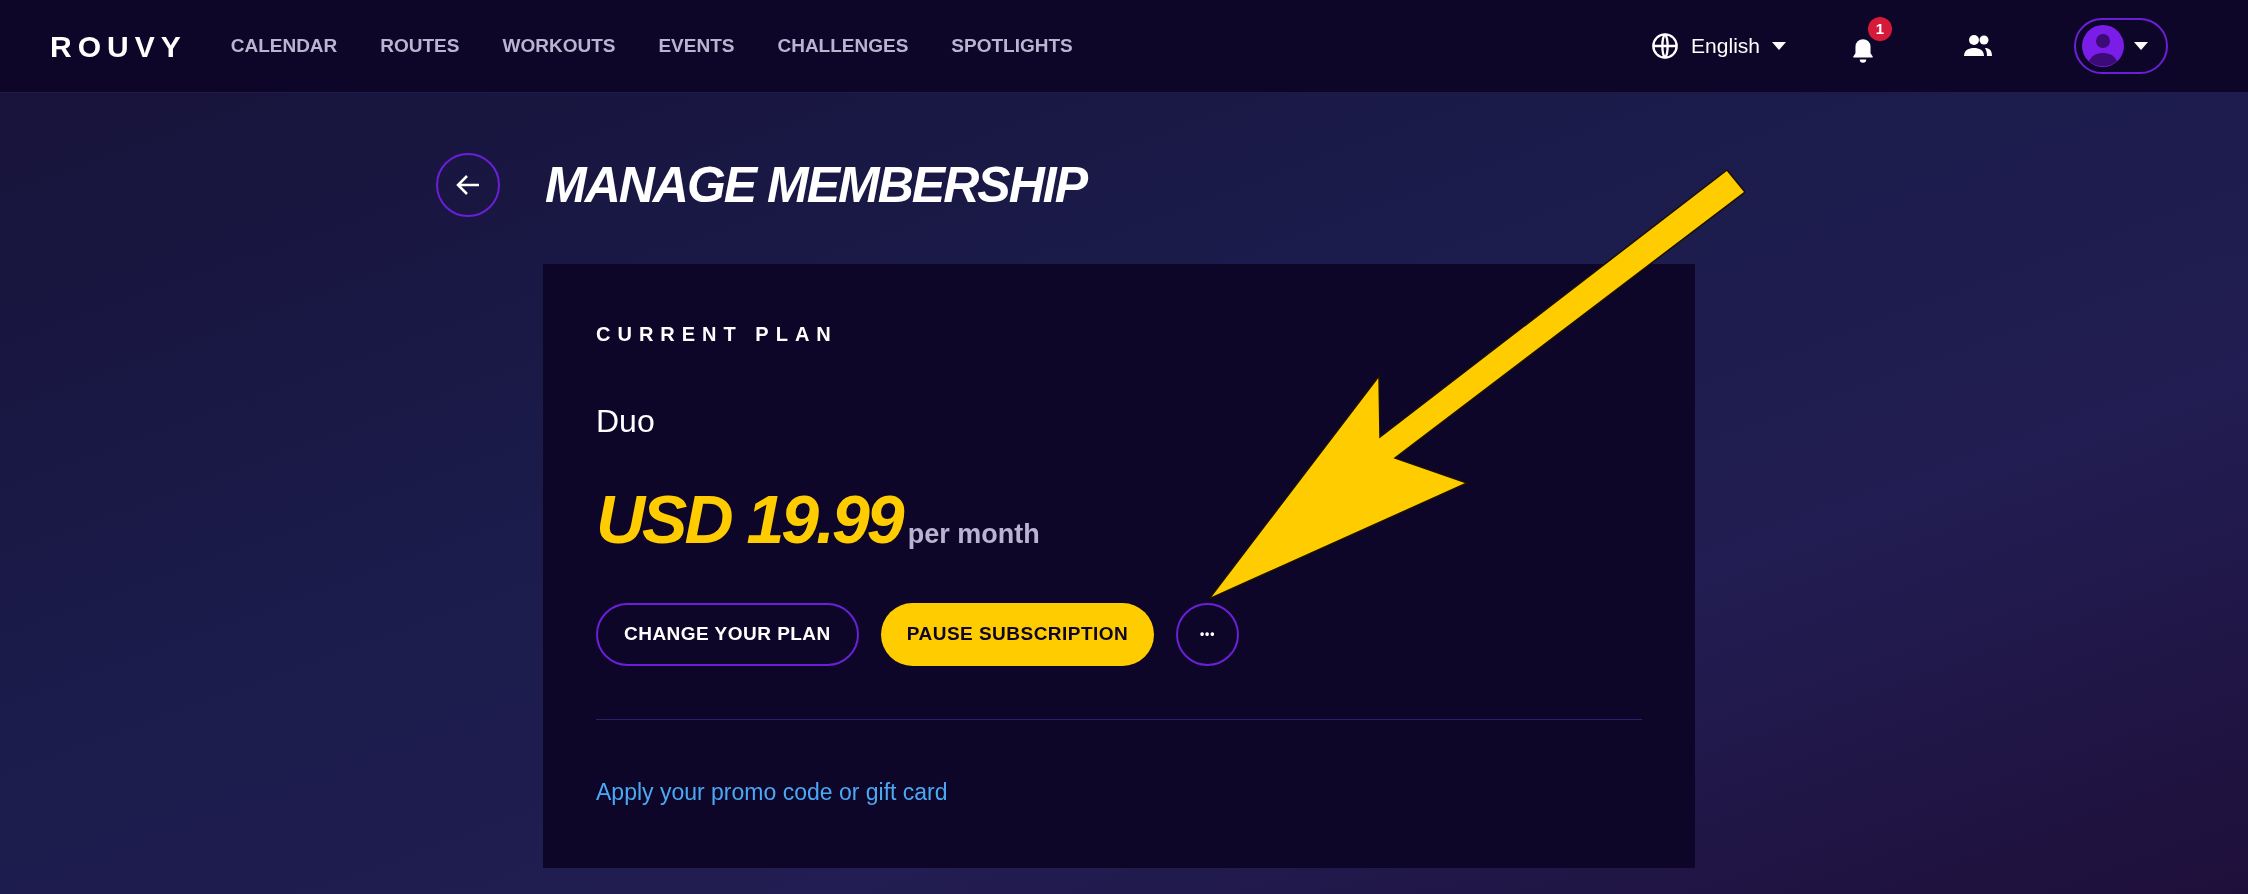 Image resolution: width=2248 pixels, height=894 pixels. I want to click on nav-link: WORKOUTS, so click(559, 46).